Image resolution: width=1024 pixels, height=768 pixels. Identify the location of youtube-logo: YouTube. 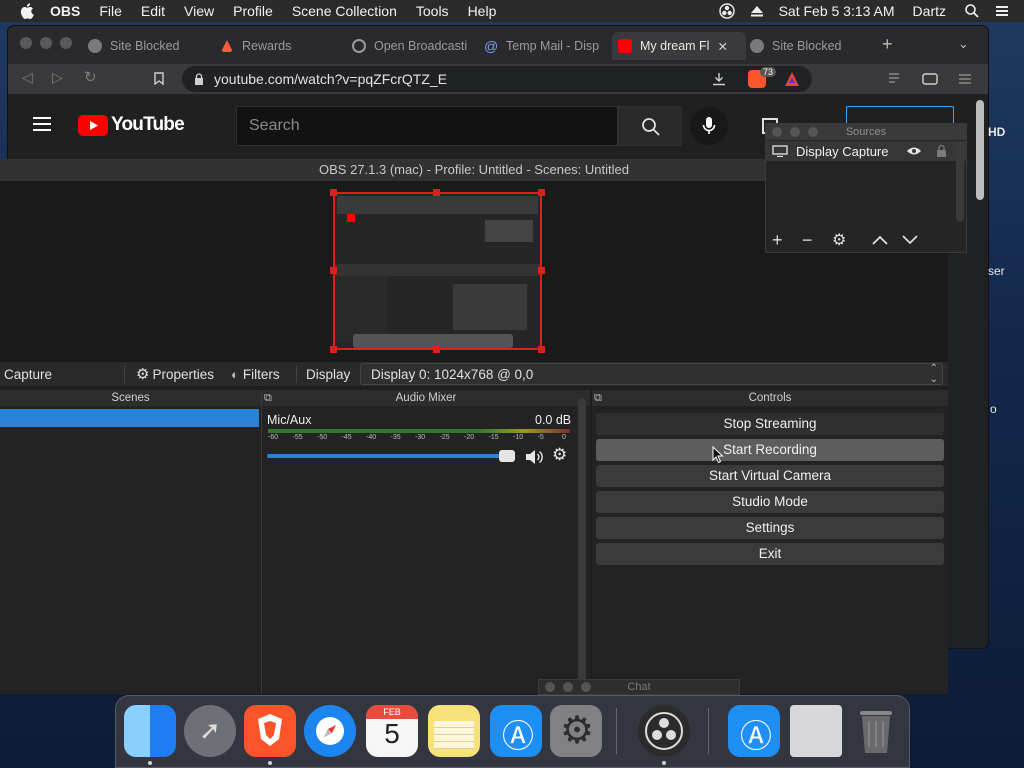
(131, 125).